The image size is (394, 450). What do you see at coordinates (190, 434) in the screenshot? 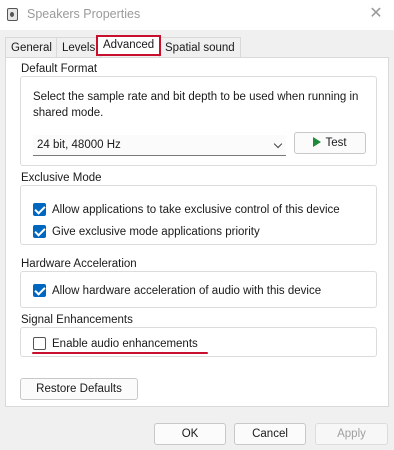
I see `ok-button: OK` at bounding box center [190, 434].